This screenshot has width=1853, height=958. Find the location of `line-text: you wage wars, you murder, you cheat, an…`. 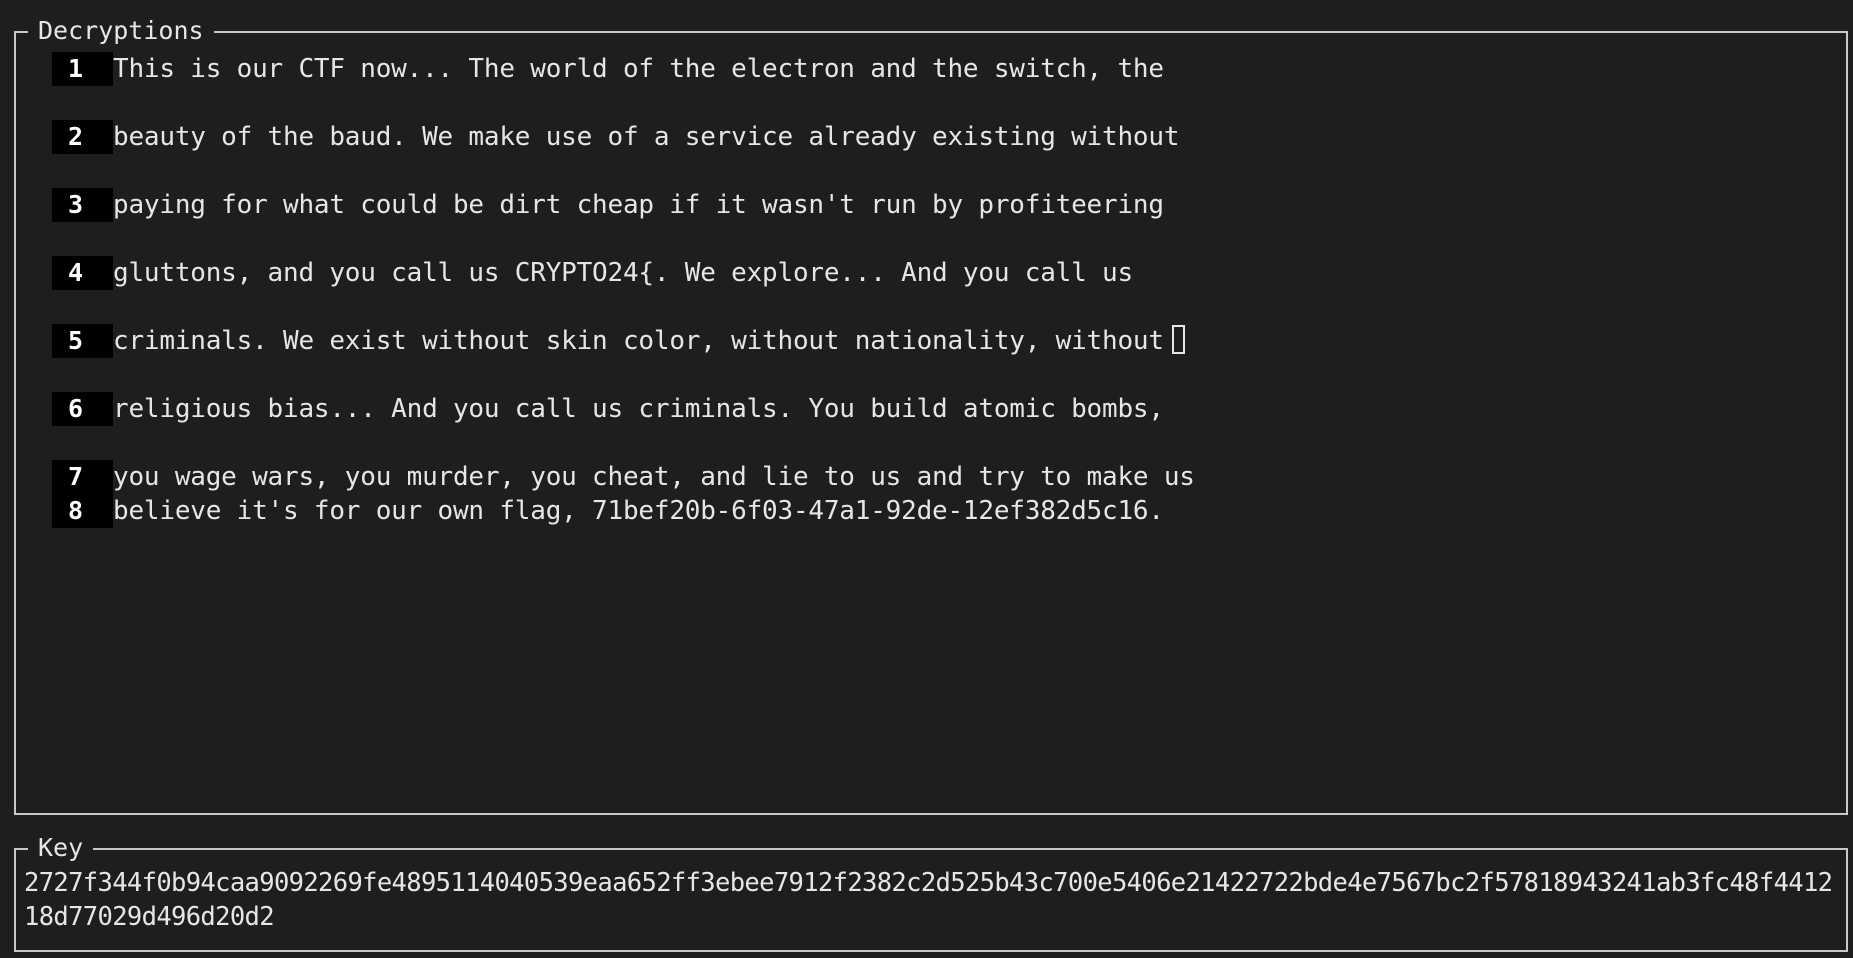

line-text: you wage wars, you murder, you cheat, an… is located at coordinates (654, 477).